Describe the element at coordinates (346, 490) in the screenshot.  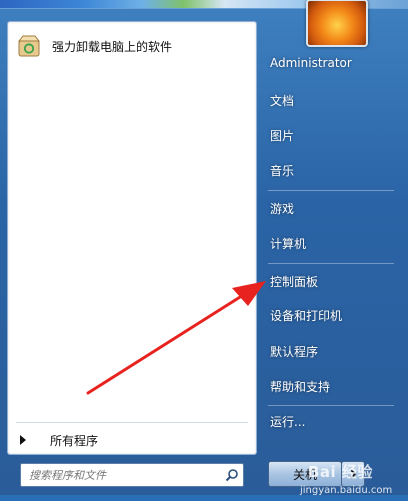
I see `watermark-url: jingyan.baidu.com` at that location.